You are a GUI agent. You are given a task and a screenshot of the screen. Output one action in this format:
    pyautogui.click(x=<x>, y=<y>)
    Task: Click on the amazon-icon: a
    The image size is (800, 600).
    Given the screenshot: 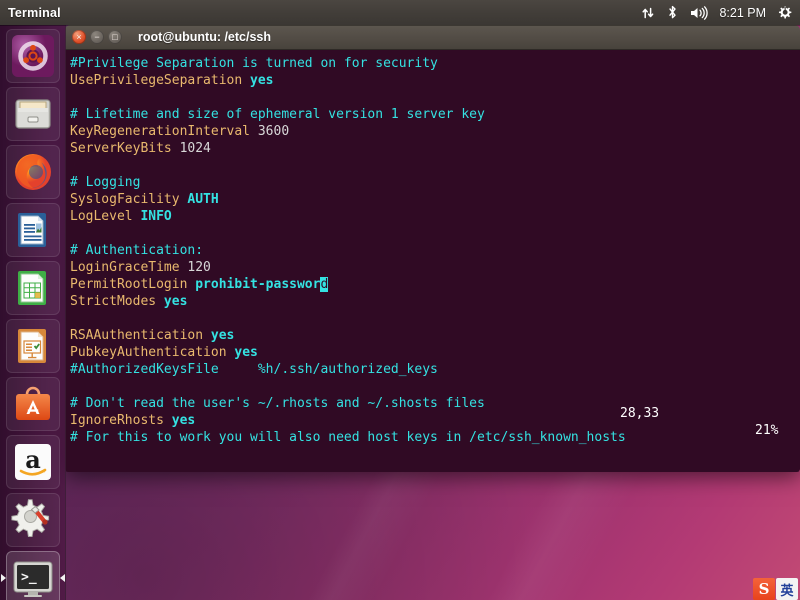 What is the action you would take?
    pyautogui.click(x=32, y=462)
    